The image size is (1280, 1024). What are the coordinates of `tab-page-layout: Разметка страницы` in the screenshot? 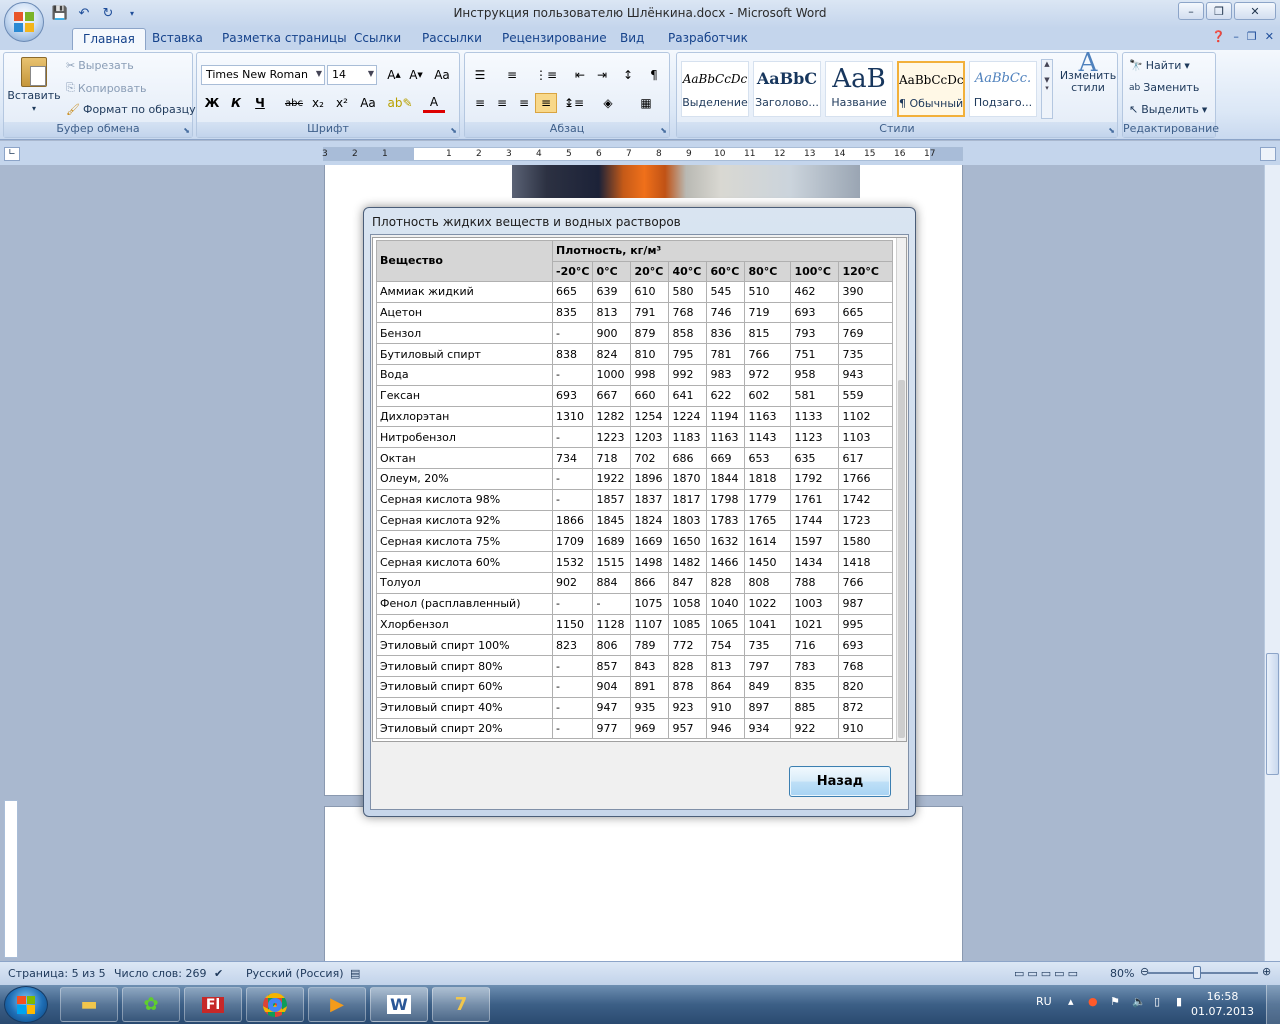 It's located at (284, 38).